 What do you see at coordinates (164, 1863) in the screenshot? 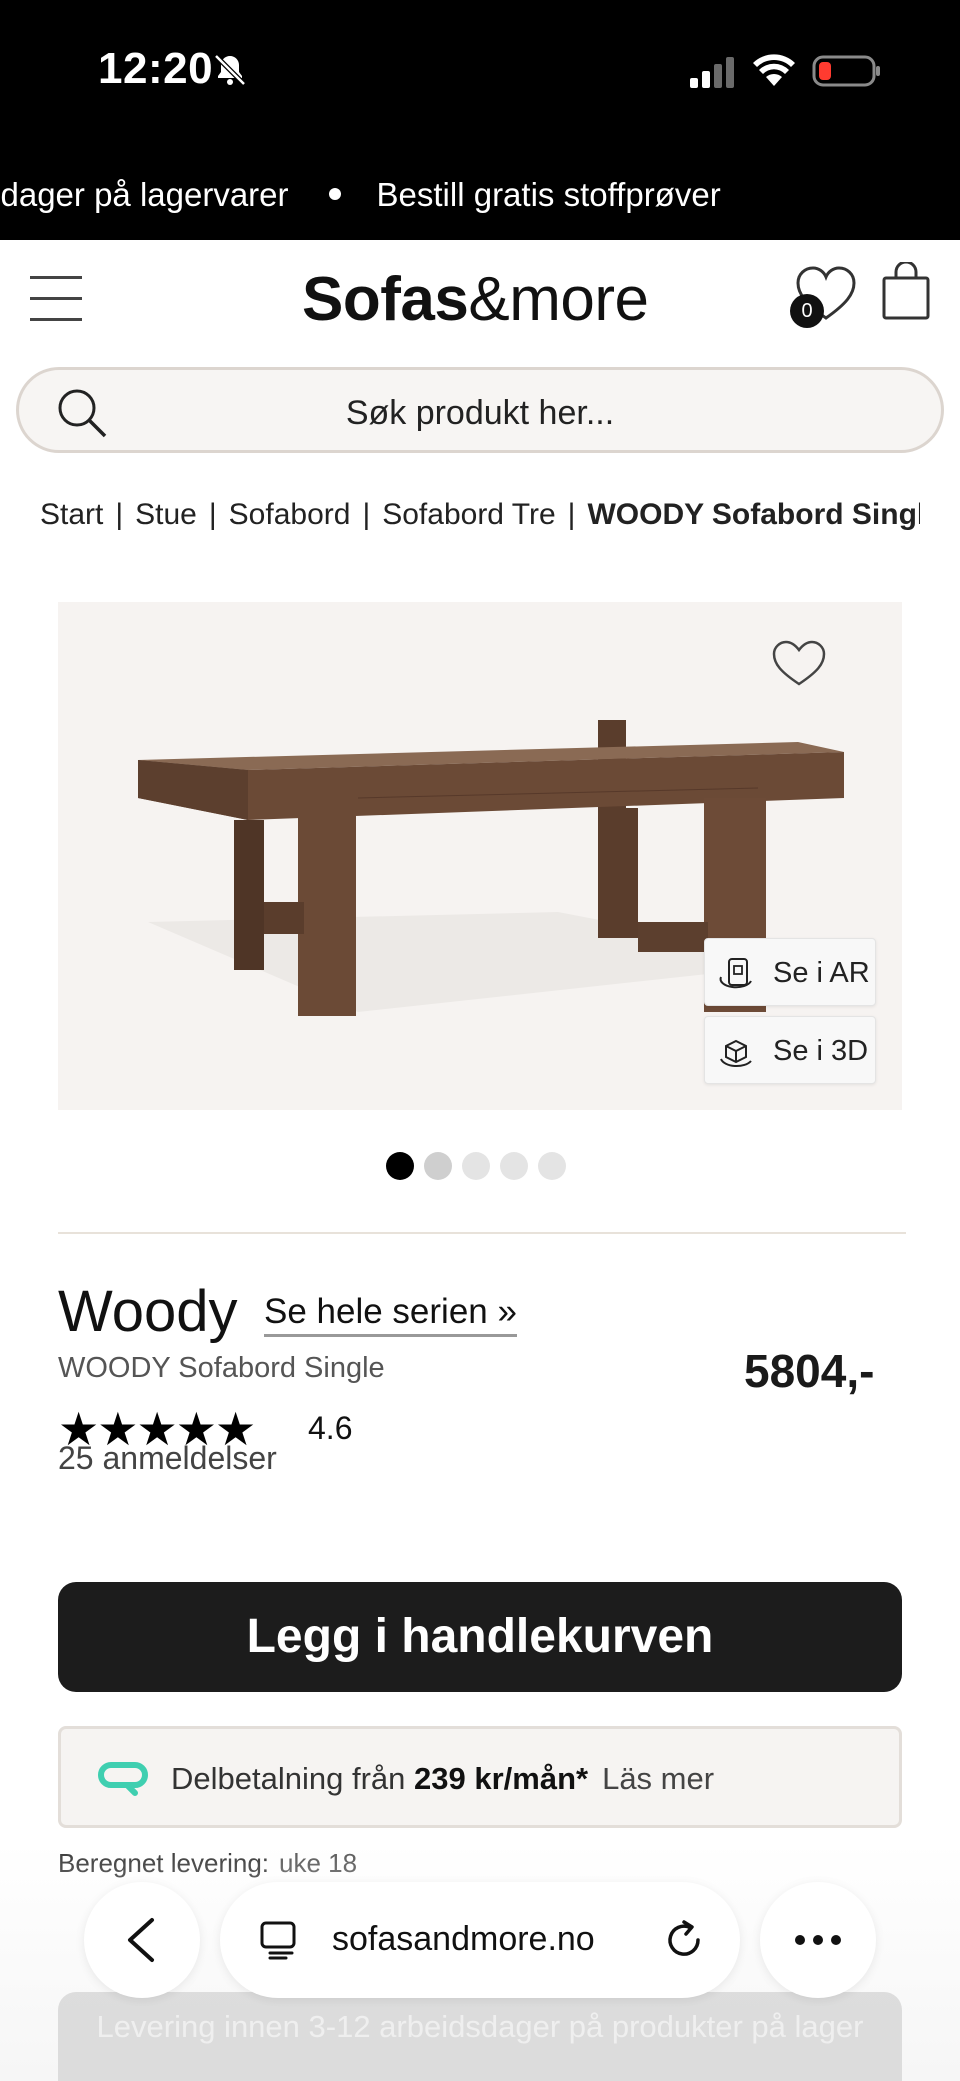
I see `delivery-label: Beregnet levering:` at bounding box center [164, 1863].